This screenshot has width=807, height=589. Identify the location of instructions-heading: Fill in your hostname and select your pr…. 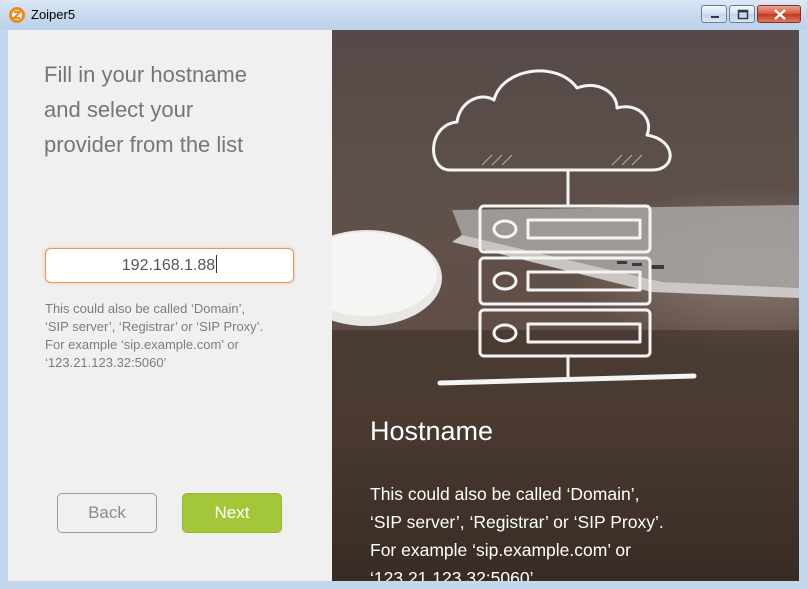
(145, 109).